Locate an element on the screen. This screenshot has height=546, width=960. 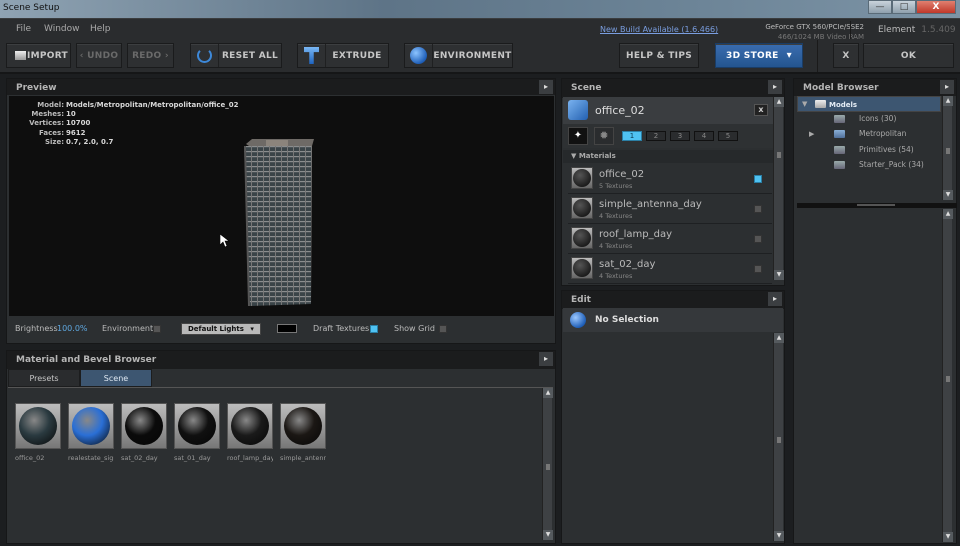
edit-scrollbar: ▲ ▼ is located at coordinates (778, 437).